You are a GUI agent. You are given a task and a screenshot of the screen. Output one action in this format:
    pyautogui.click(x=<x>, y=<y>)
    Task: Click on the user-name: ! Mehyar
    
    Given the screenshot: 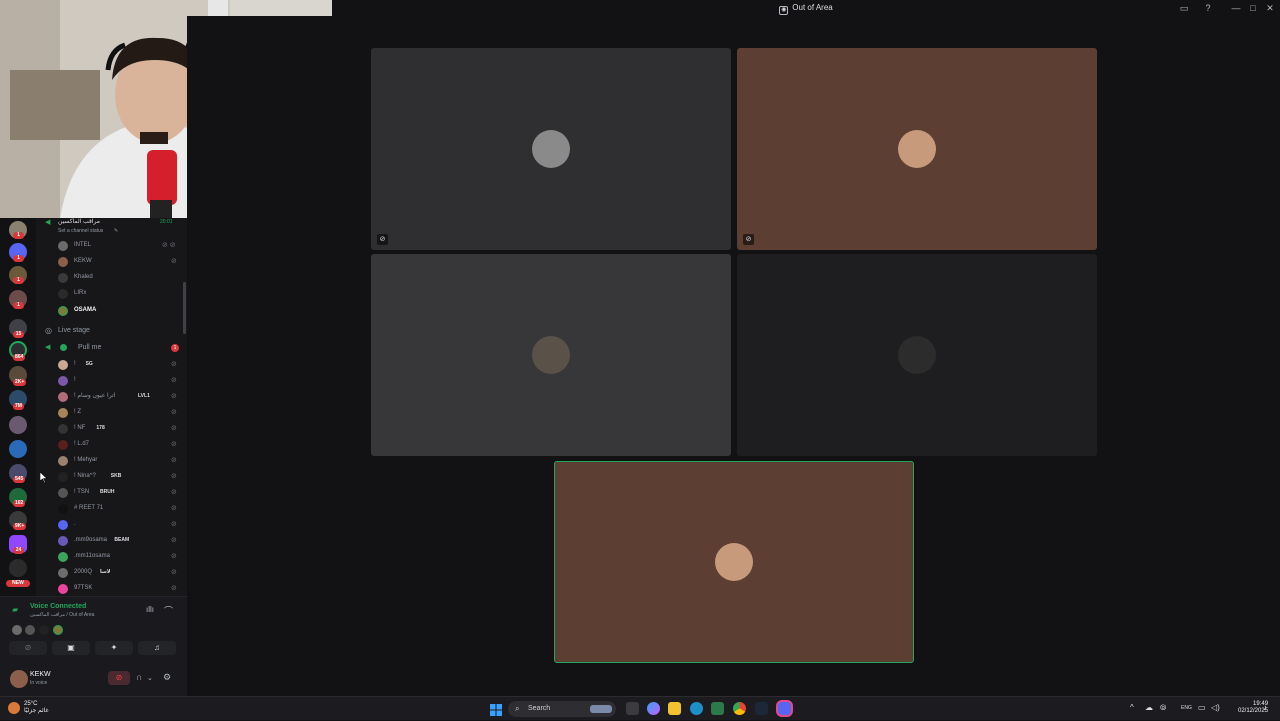 What is the action you would take?
    pyautogui.click(x=86, y=460)
    